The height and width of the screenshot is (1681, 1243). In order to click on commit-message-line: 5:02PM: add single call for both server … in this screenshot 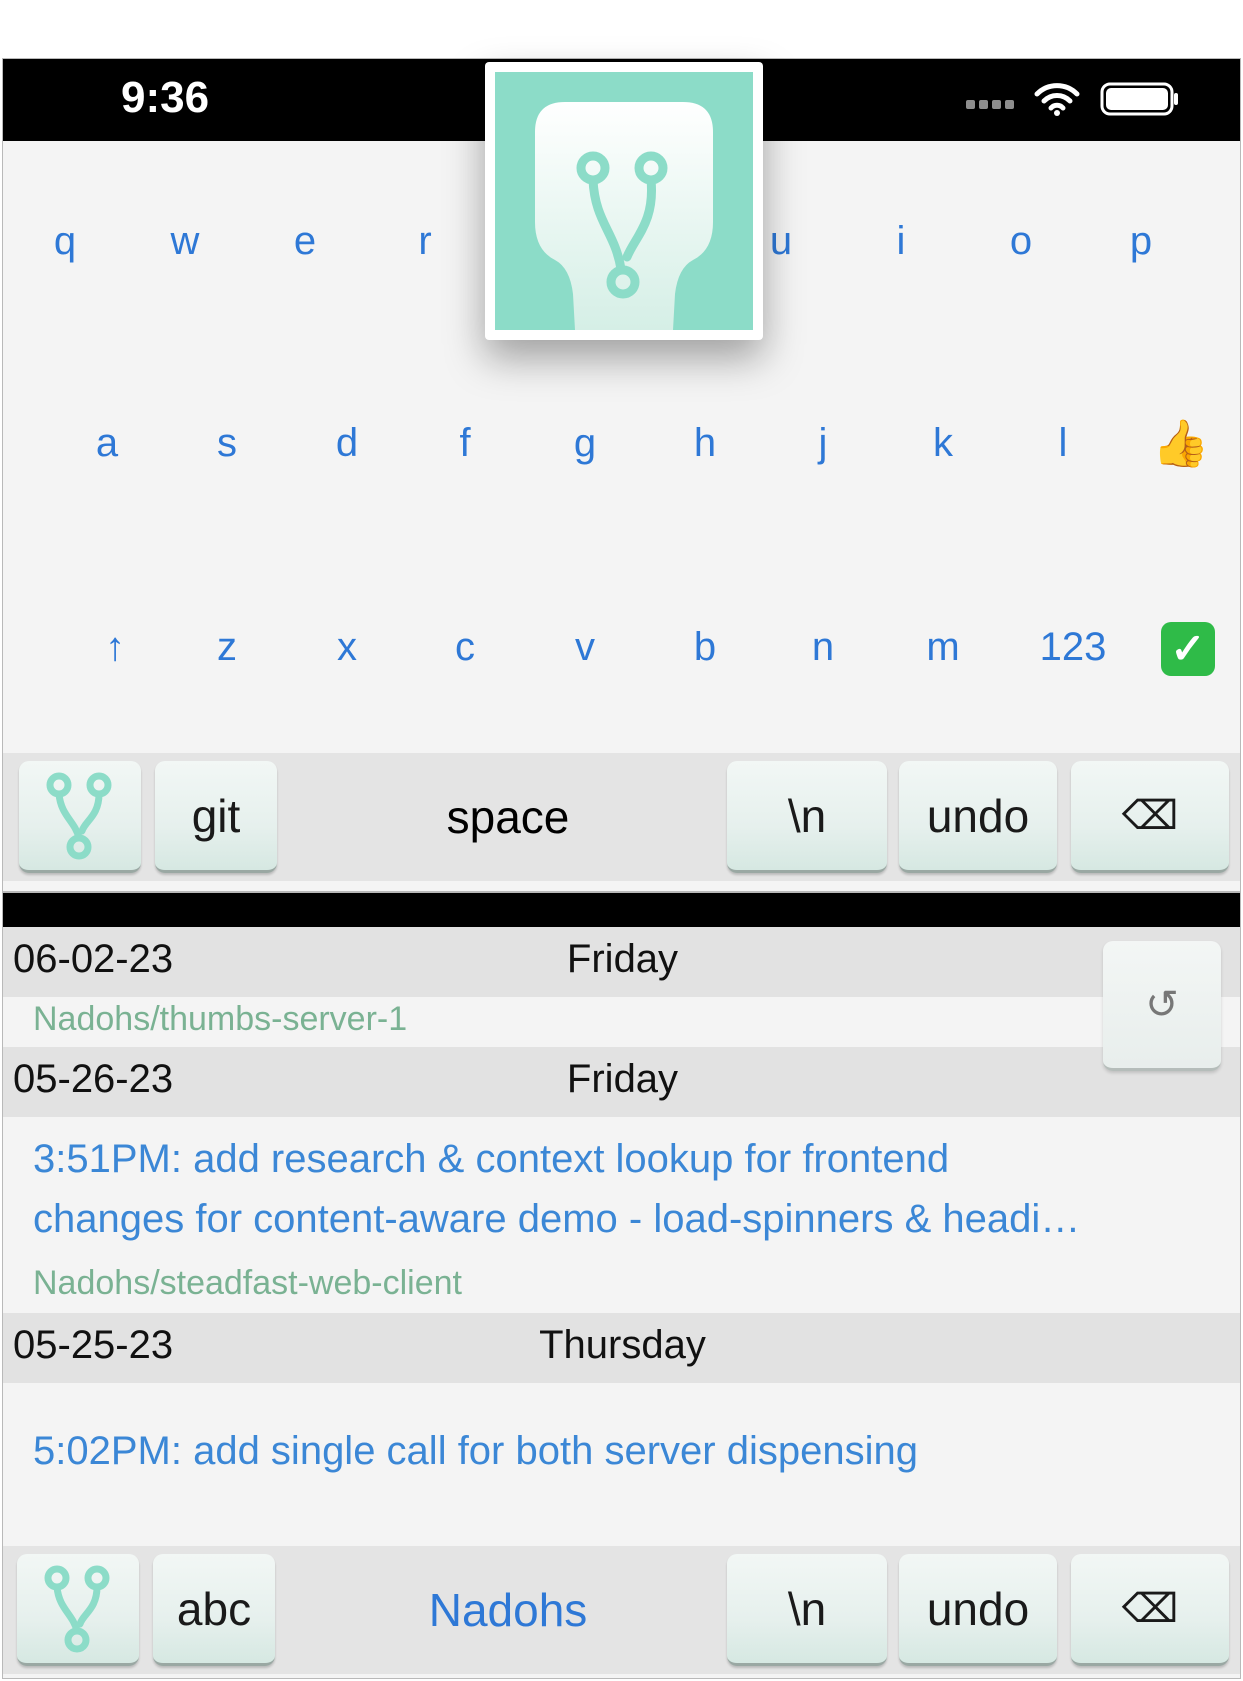, I will do `click(475, 1451)`.